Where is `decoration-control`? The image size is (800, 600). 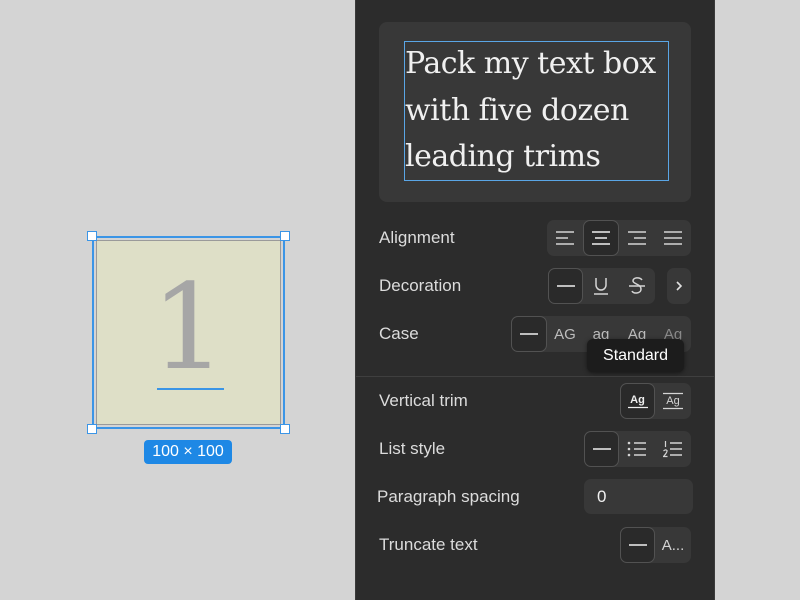
decoration-control is located at coordinates (601, 286).